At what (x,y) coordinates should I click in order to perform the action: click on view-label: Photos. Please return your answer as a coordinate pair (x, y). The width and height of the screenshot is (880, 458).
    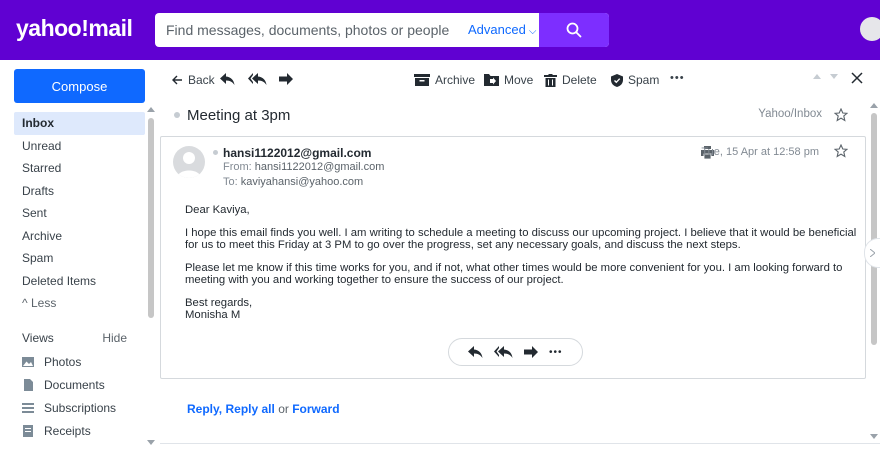
    Looking at the image, I should click on (63, 361).